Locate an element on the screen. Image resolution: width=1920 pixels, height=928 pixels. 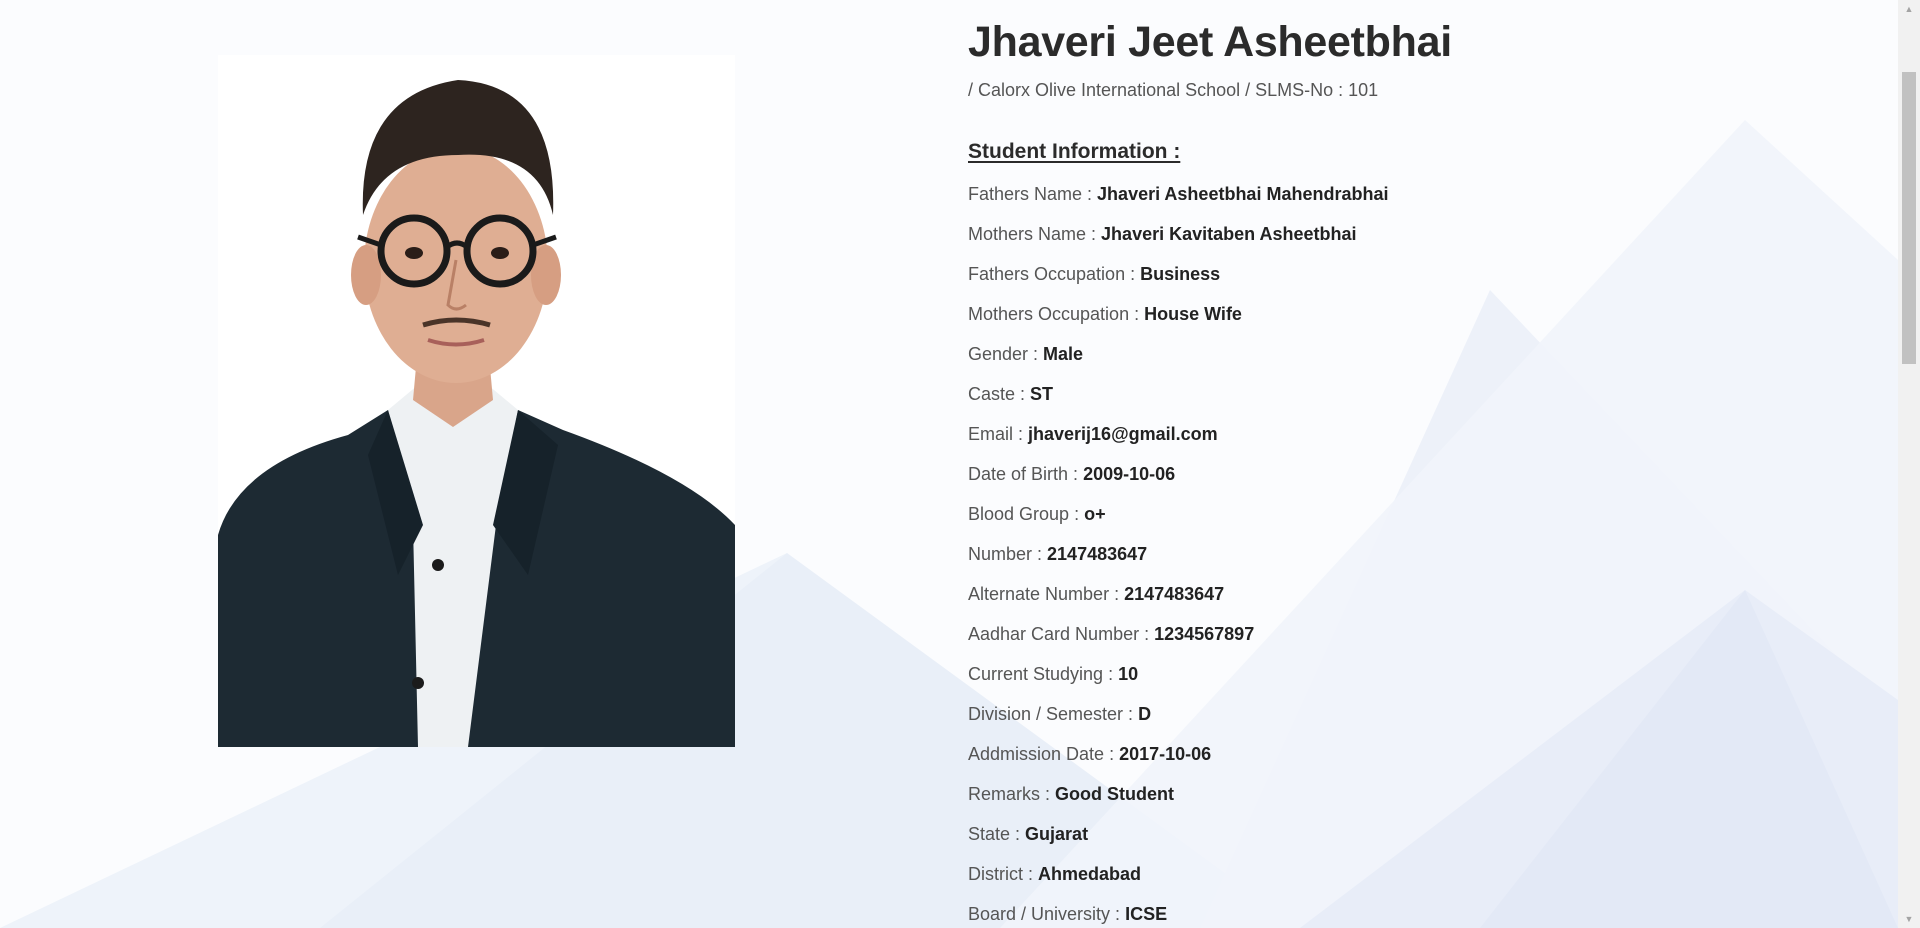
info-row: Number : 2147483647 is located at coordinates (1418, 554).